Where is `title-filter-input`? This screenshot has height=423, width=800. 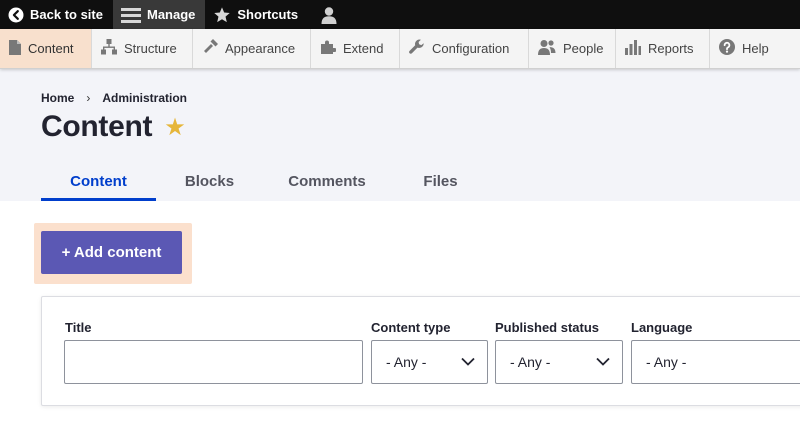 title-filter-input is located at coordinates (213, 362).